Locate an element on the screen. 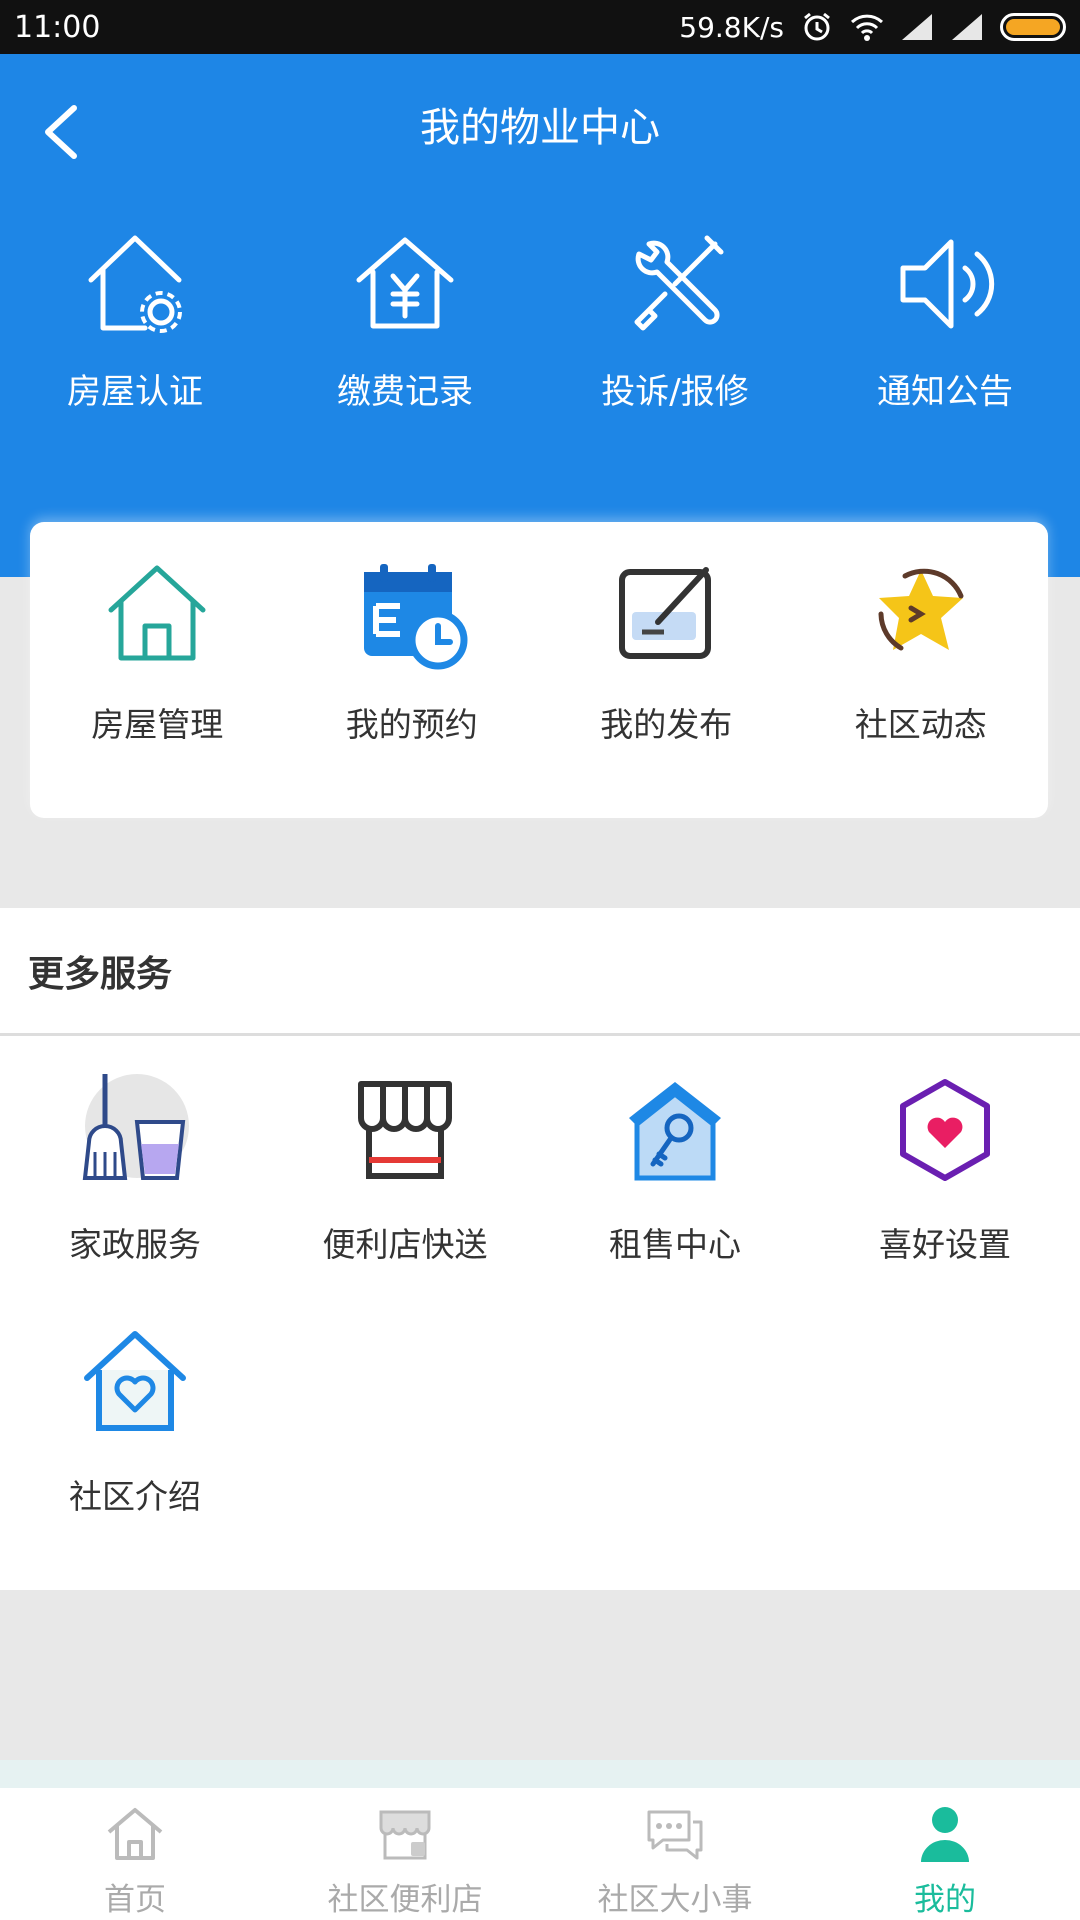 Image resolution: width=1080 pixels, height=1920 pixels. community-news-button: 社区动态 is located at coordinates (921, 688).